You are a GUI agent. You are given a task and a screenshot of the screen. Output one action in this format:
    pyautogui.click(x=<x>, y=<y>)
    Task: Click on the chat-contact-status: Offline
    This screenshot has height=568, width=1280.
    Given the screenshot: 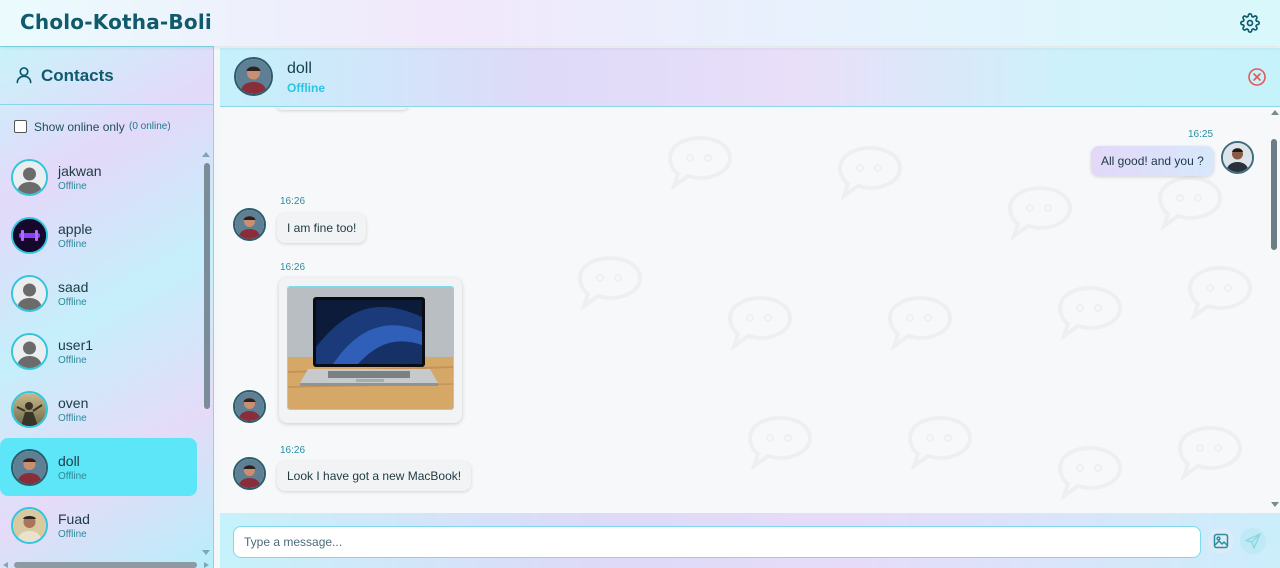 What is the action you would take?
    pyautogui.click(x=306, y=88)
    